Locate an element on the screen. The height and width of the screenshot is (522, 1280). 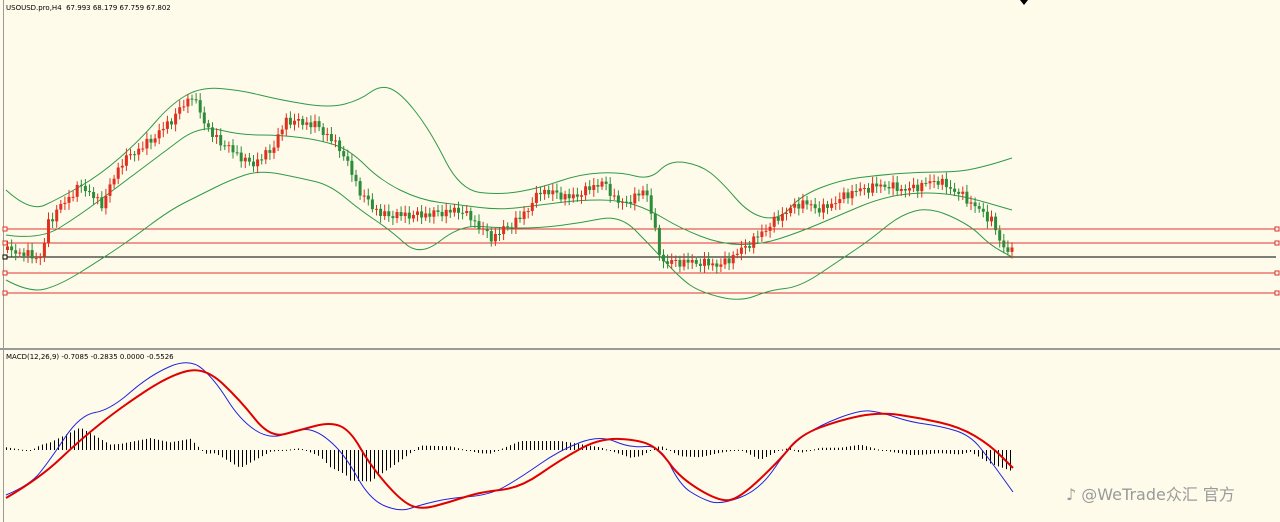
watermark-text: ♪ @WeTrade众汇 官方 is located at coordinates (1150, 494).